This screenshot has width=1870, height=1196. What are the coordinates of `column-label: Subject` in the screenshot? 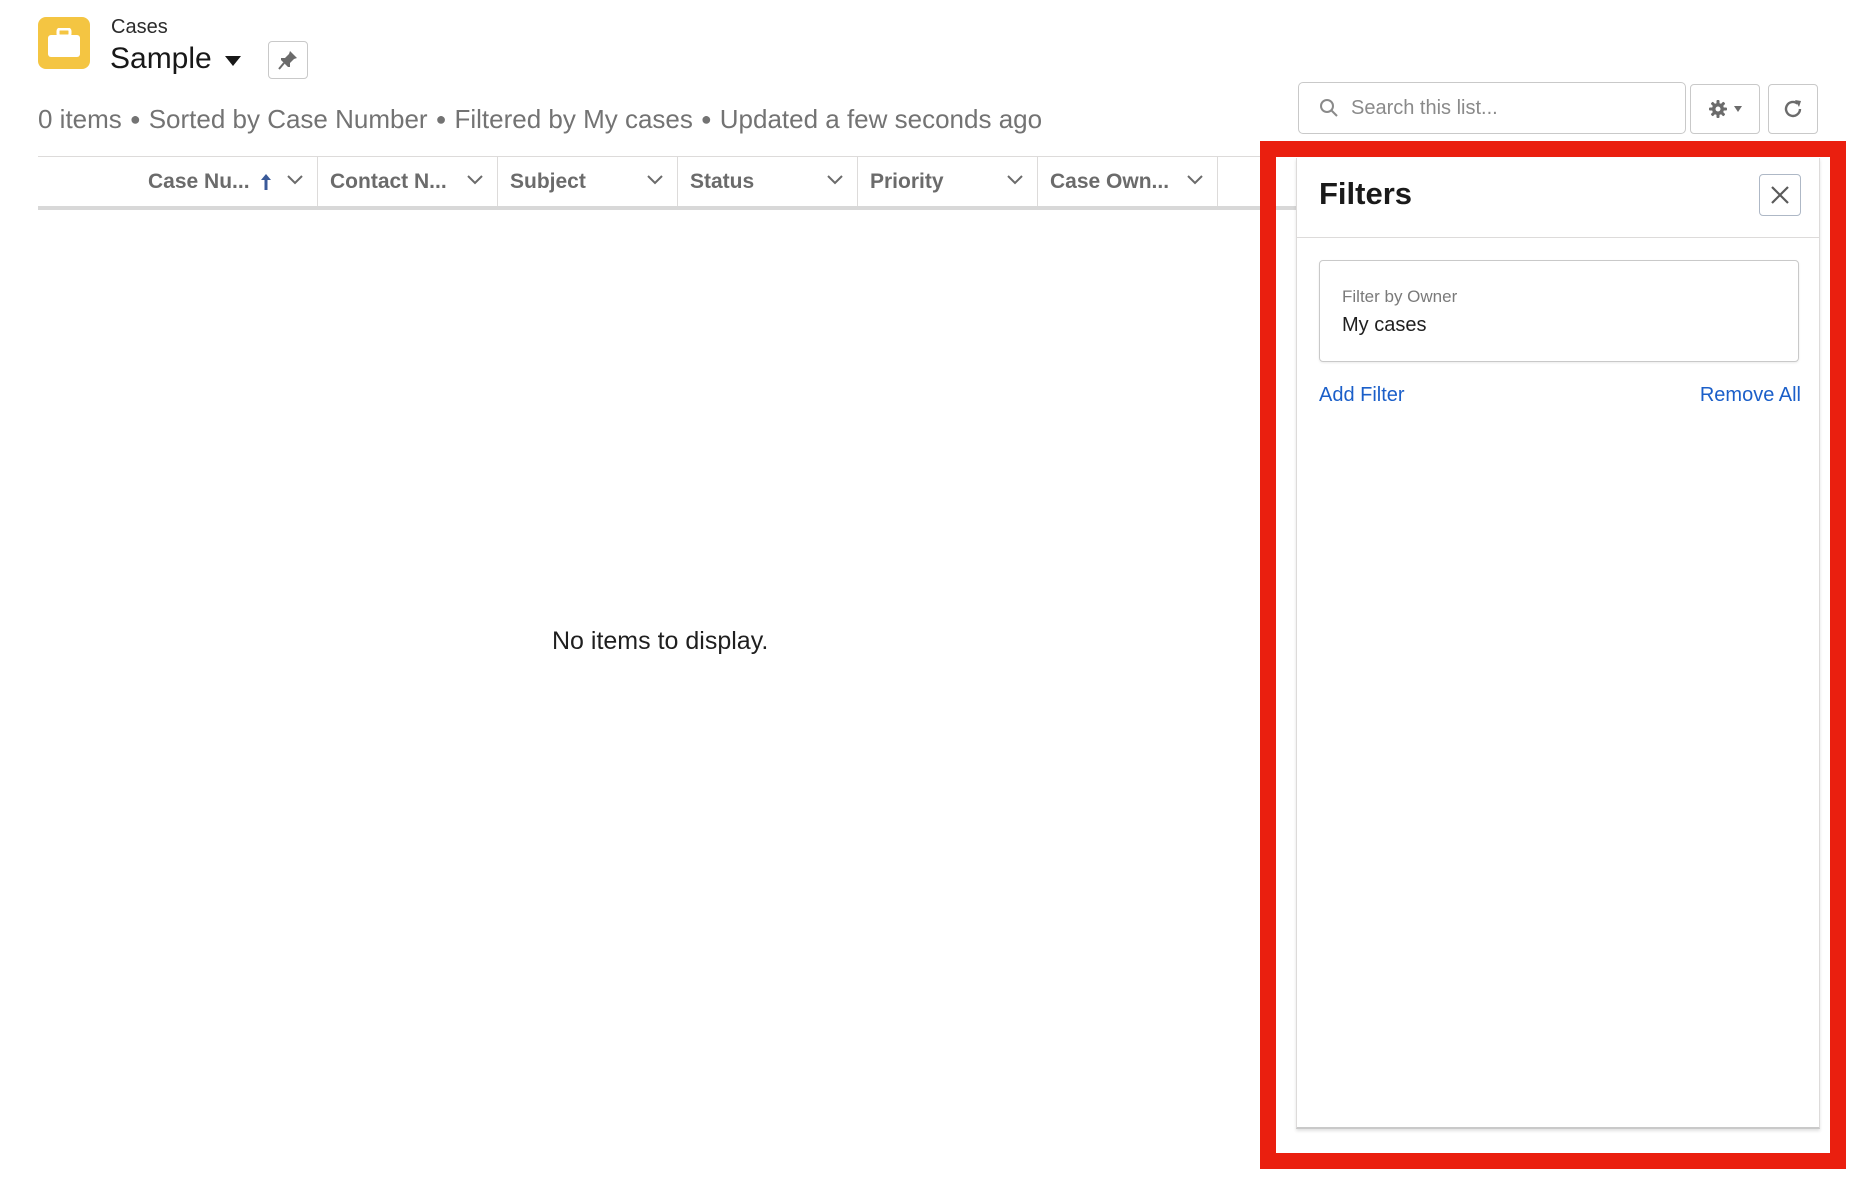 It's located at (548, 181).